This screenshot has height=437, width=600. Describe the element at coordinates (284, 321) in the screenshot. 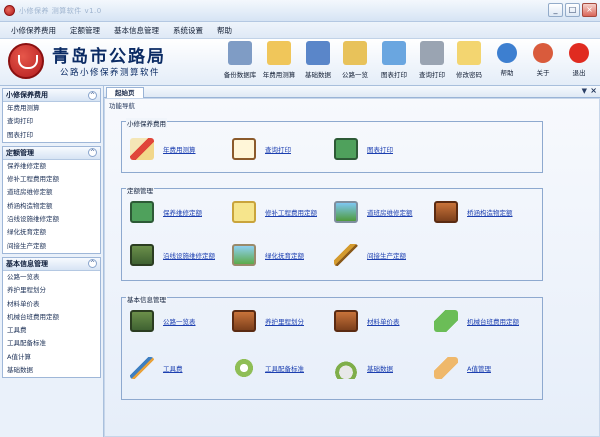

I see `entry-label: 养护里程划分` at that location.